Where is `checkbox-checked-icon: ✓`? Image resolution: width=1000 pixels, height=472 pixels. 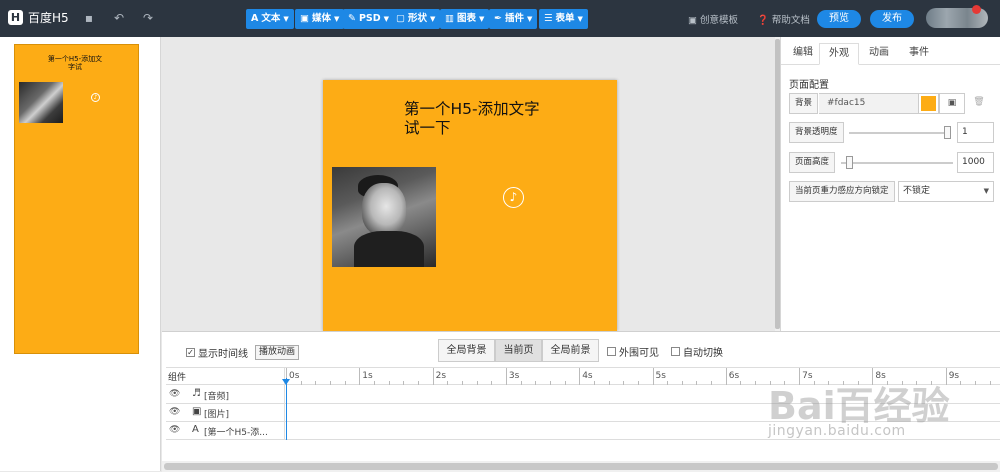 checkbox-checked-icon: ✓ is located at coordinates (190, 352).